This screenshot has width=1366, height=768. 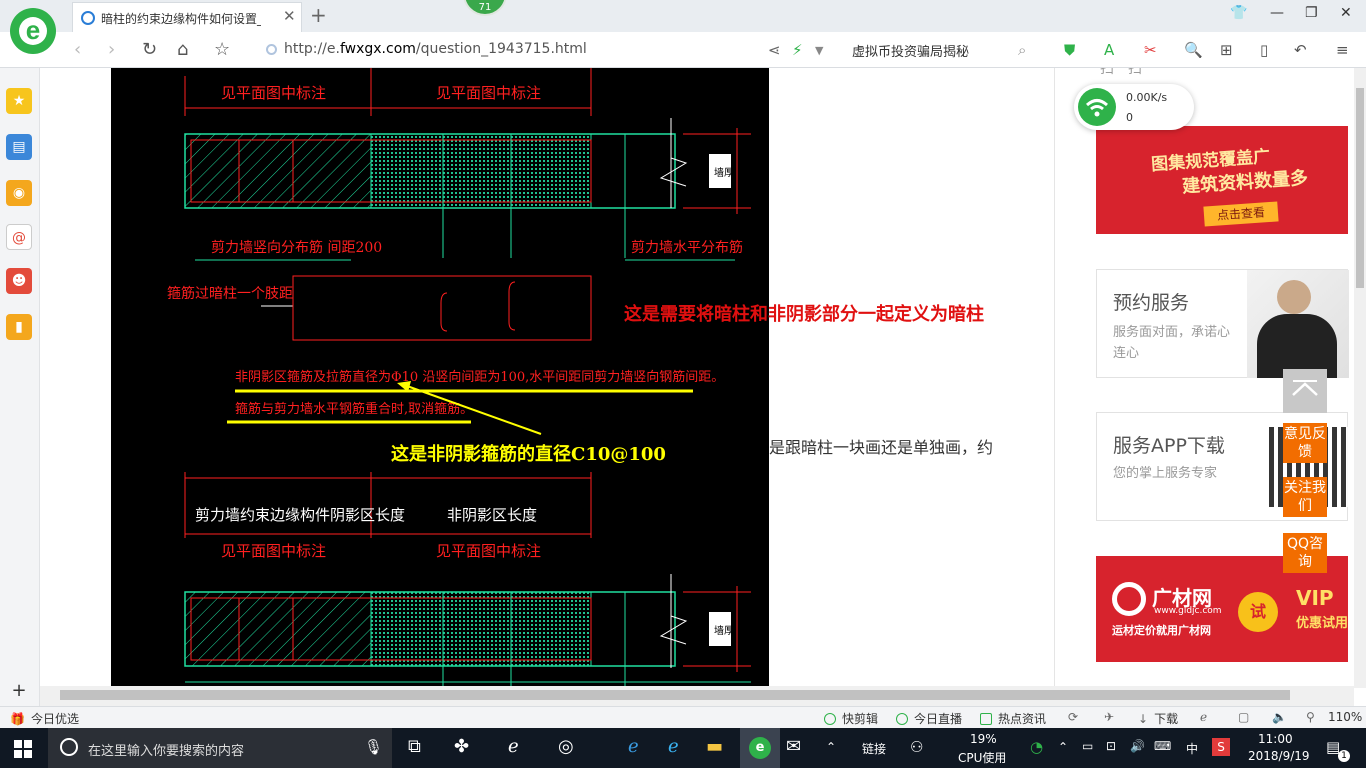 What do you see at coordinates (318, 15) in the screenshot?
I see `new-tab-button: +` at bounding box center [318, 15].